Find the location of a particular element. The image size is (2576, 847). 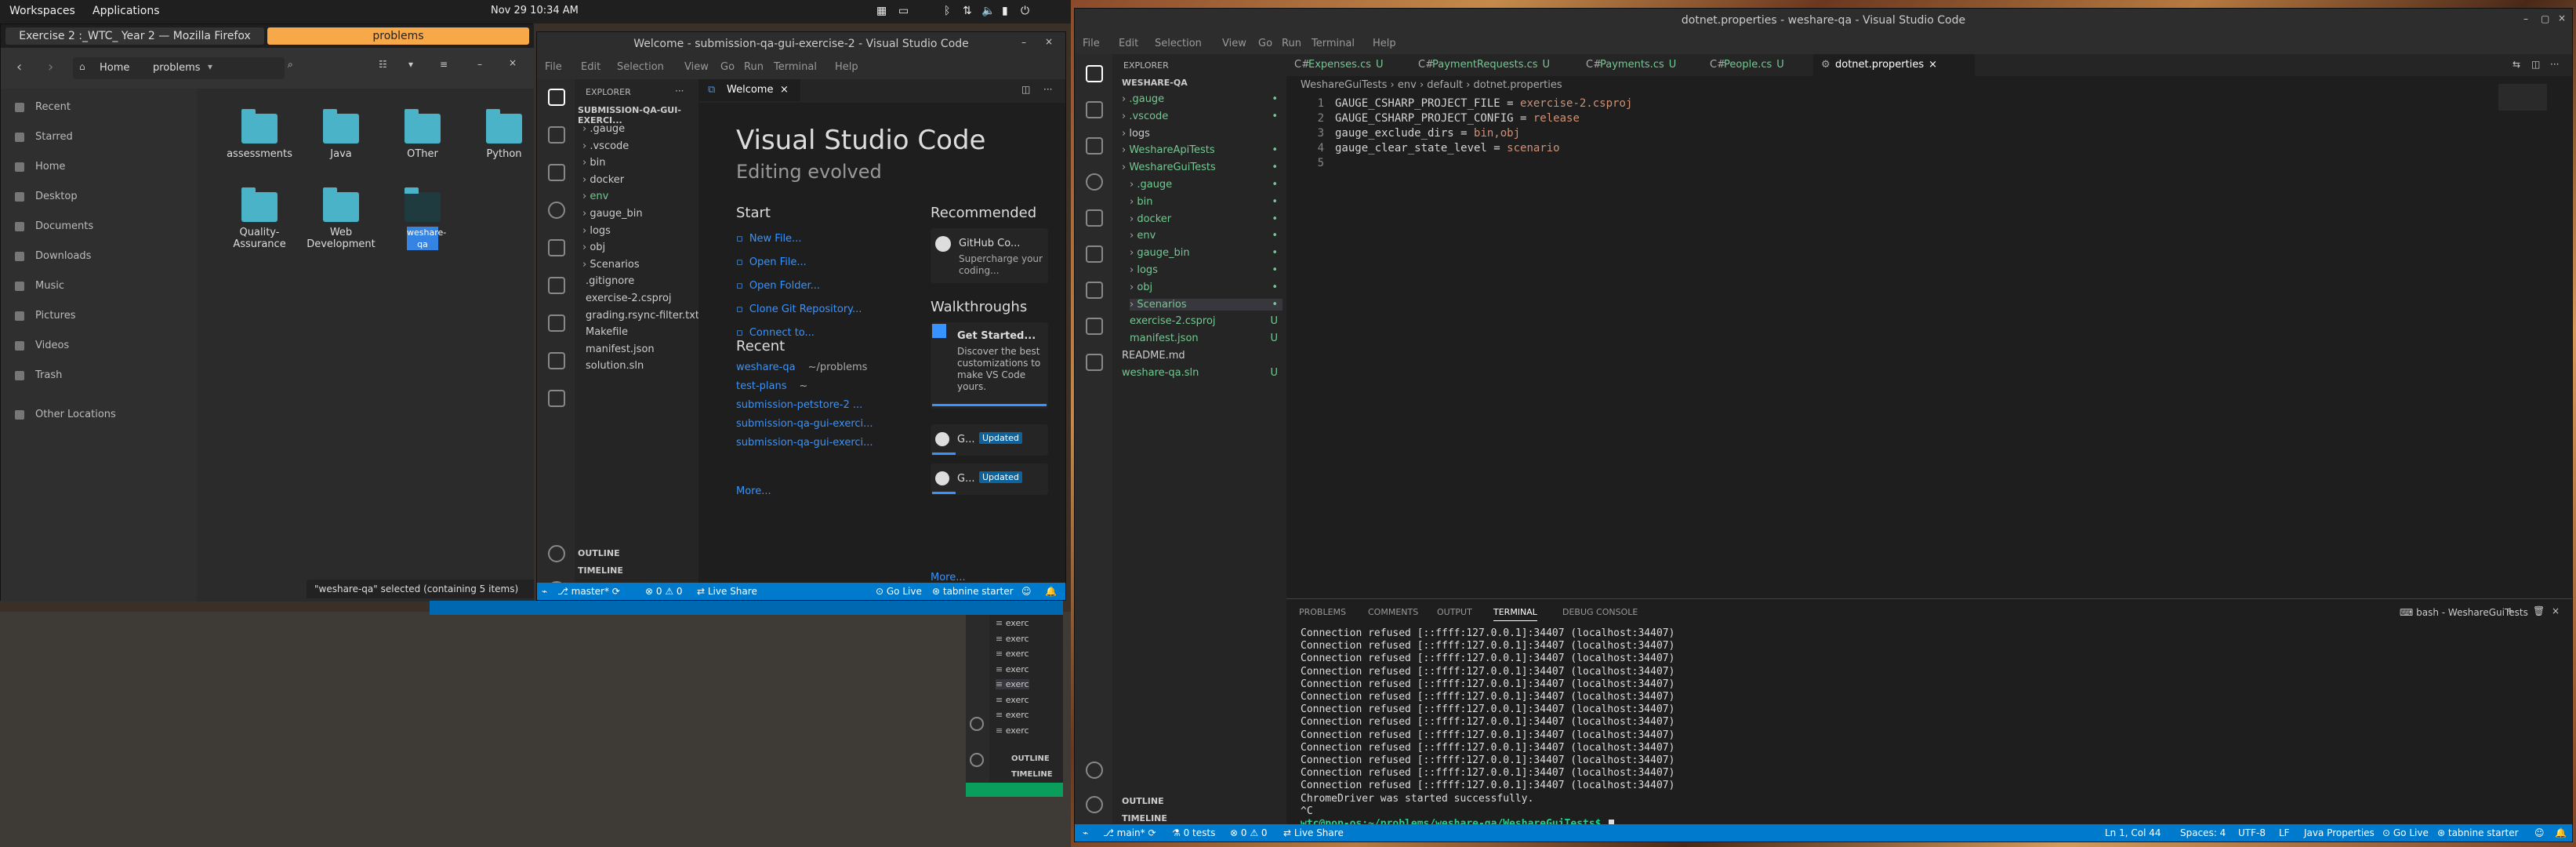

menu-selection: Selection is located at coordinates (640, 67).